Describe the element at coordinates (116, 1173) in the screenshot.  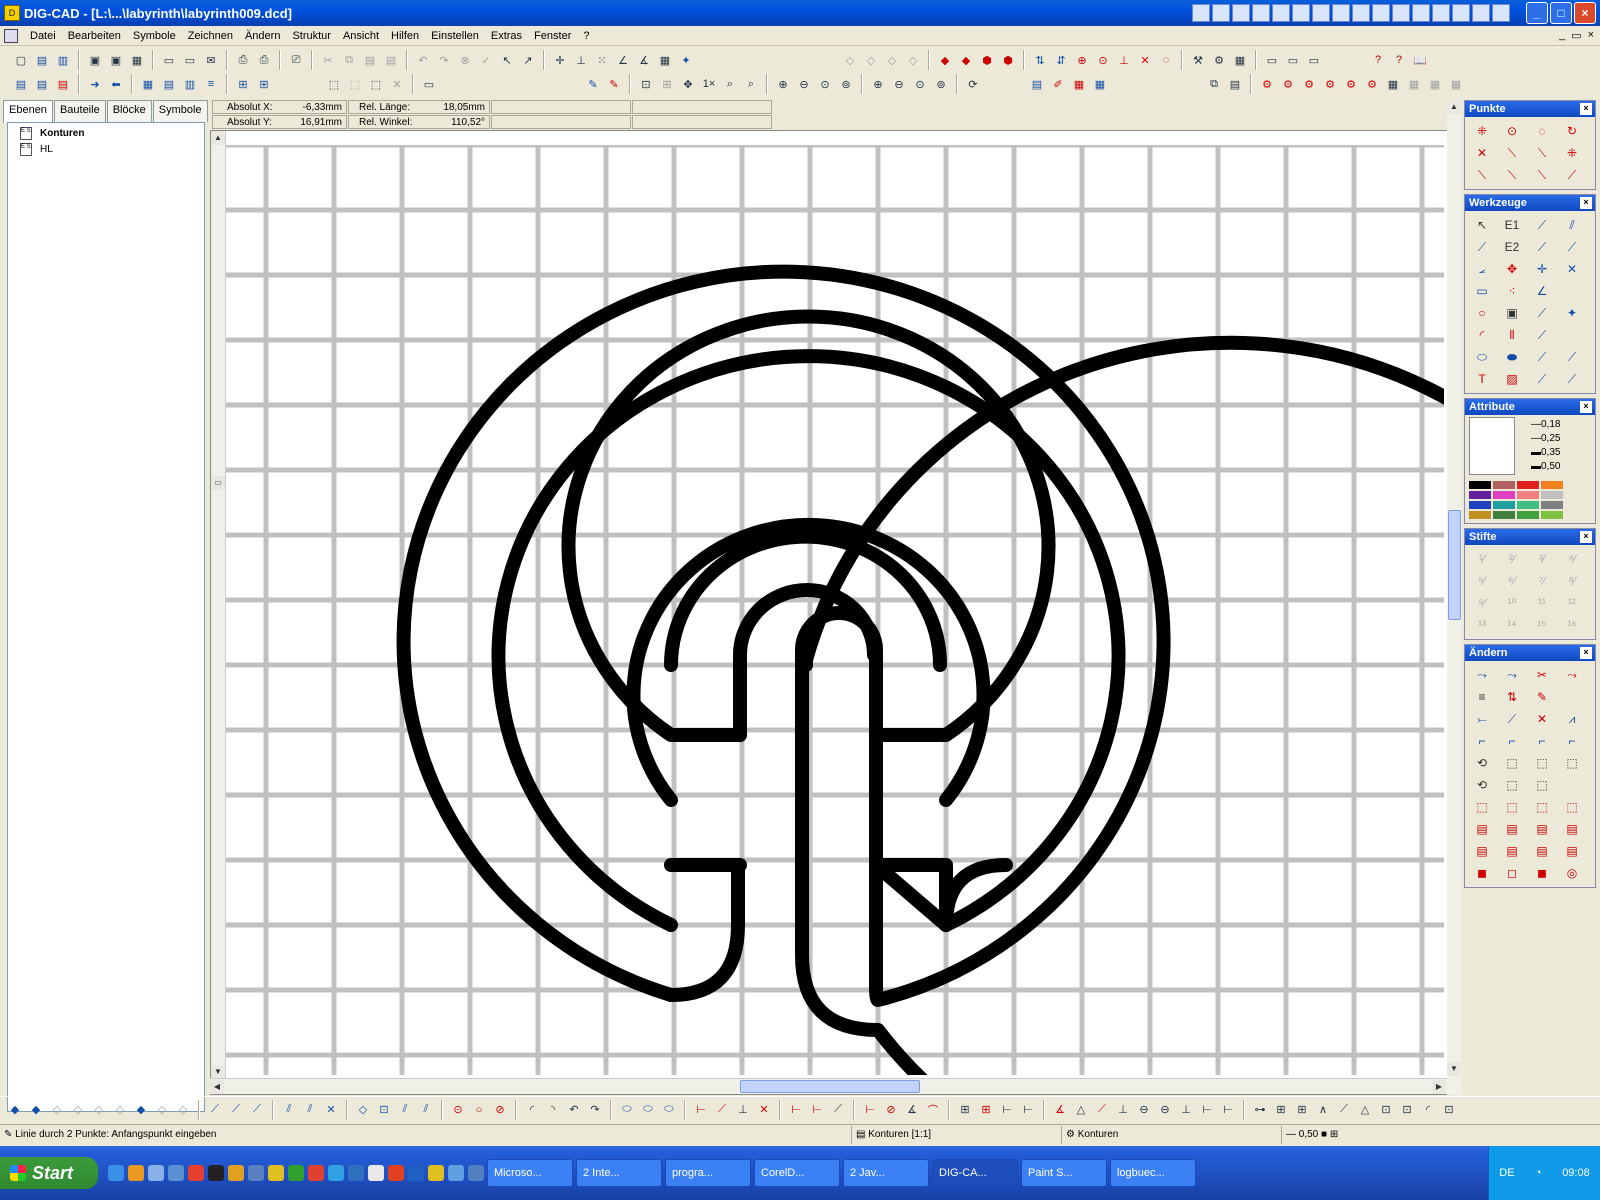
I see `ie-icon` at that location.